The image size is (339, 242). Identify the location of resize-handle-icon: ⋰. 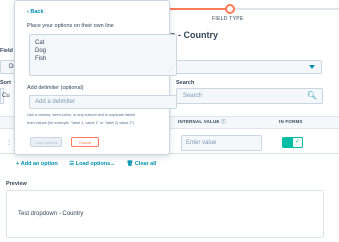
(171, 69).